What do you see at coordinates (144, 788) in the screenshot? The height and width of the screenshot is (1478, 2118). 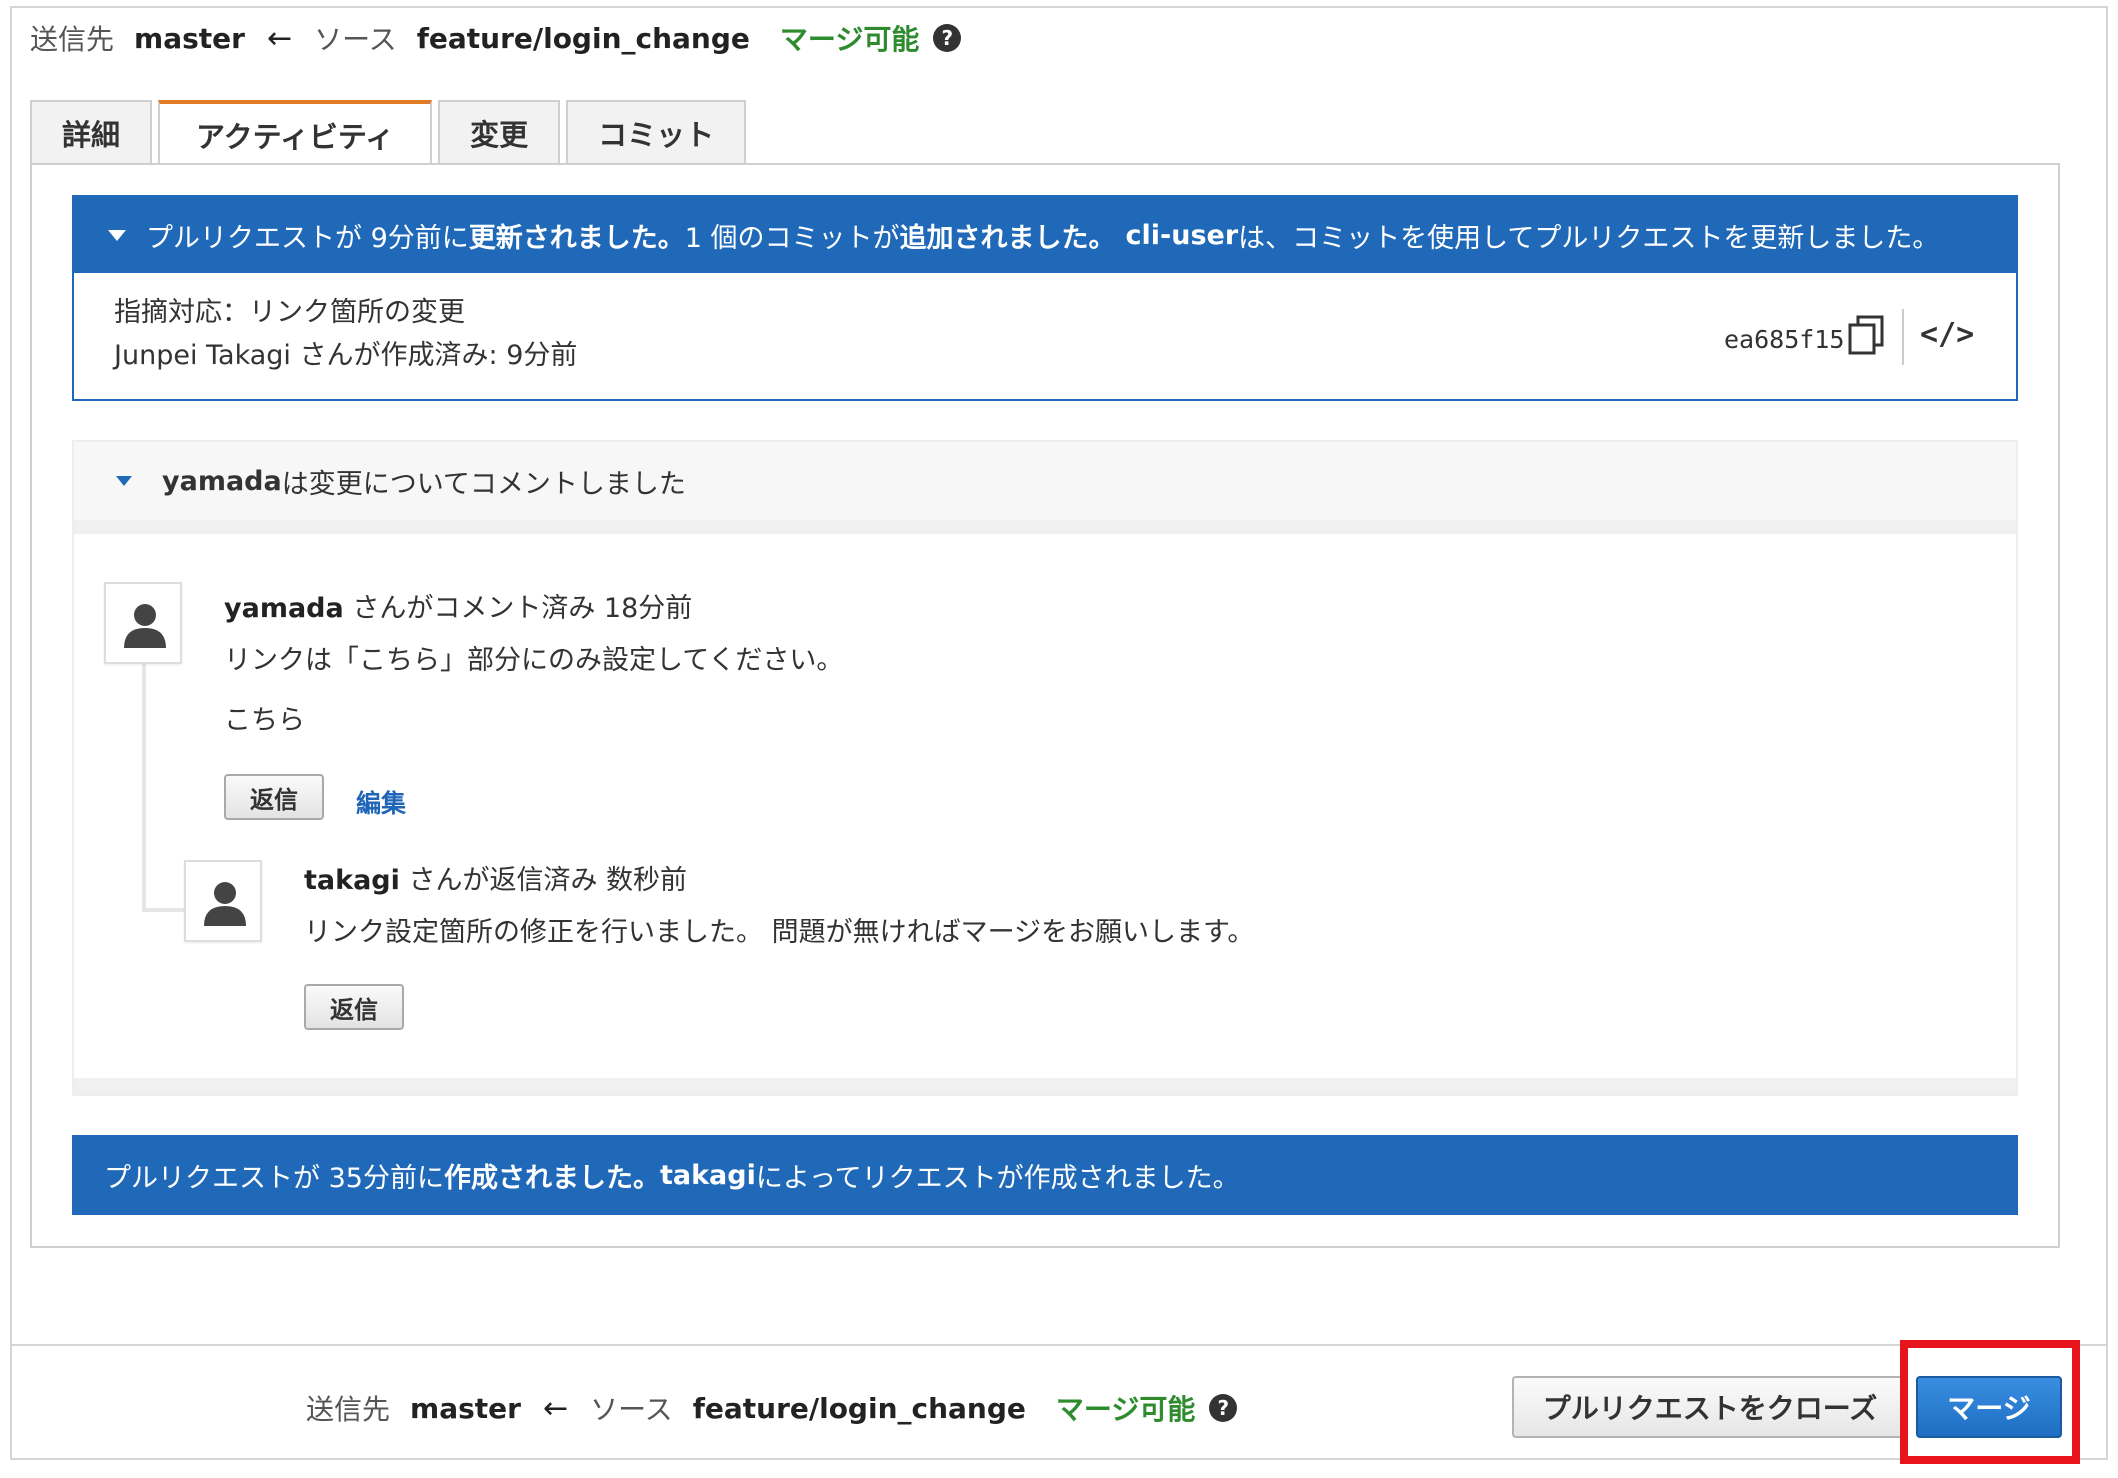 I see `thread-connector` at bounding box center [144, 788].